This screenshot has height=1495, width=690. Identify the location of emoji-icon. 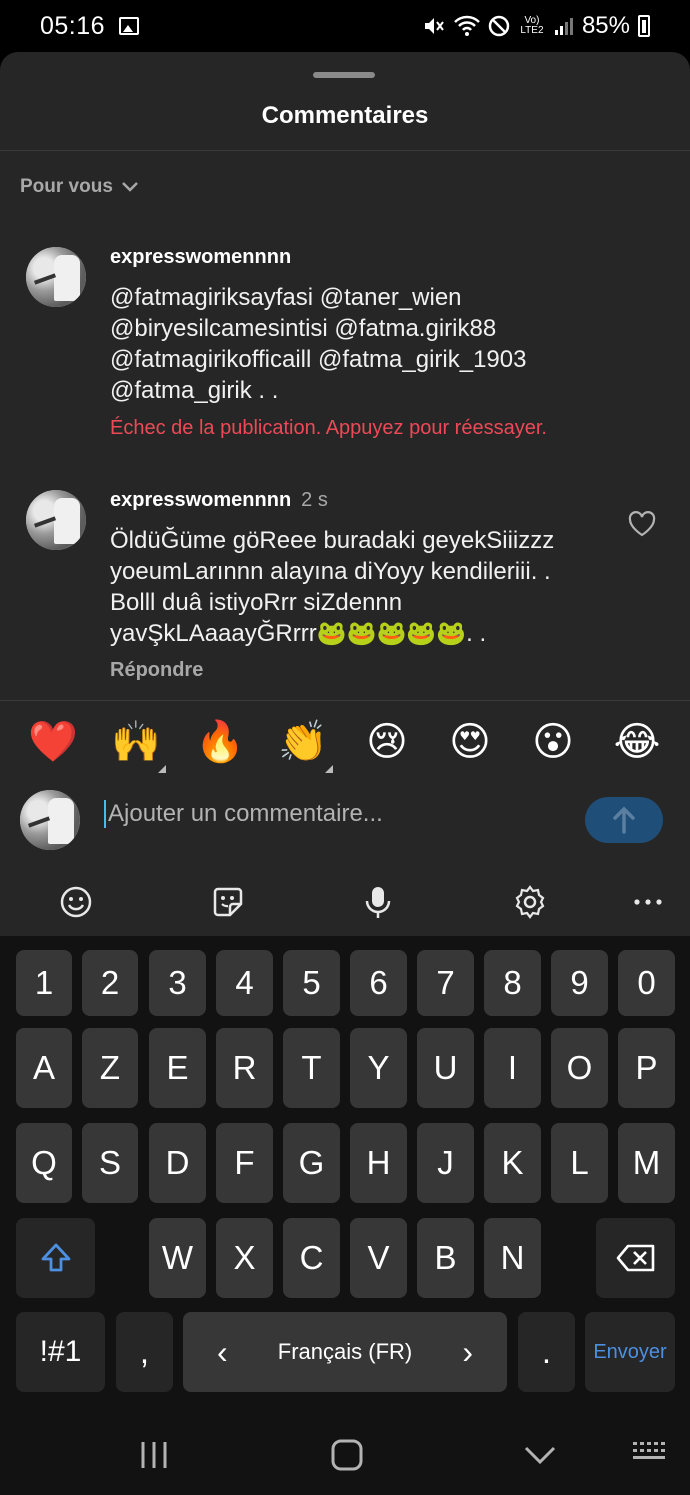
(76, 902).